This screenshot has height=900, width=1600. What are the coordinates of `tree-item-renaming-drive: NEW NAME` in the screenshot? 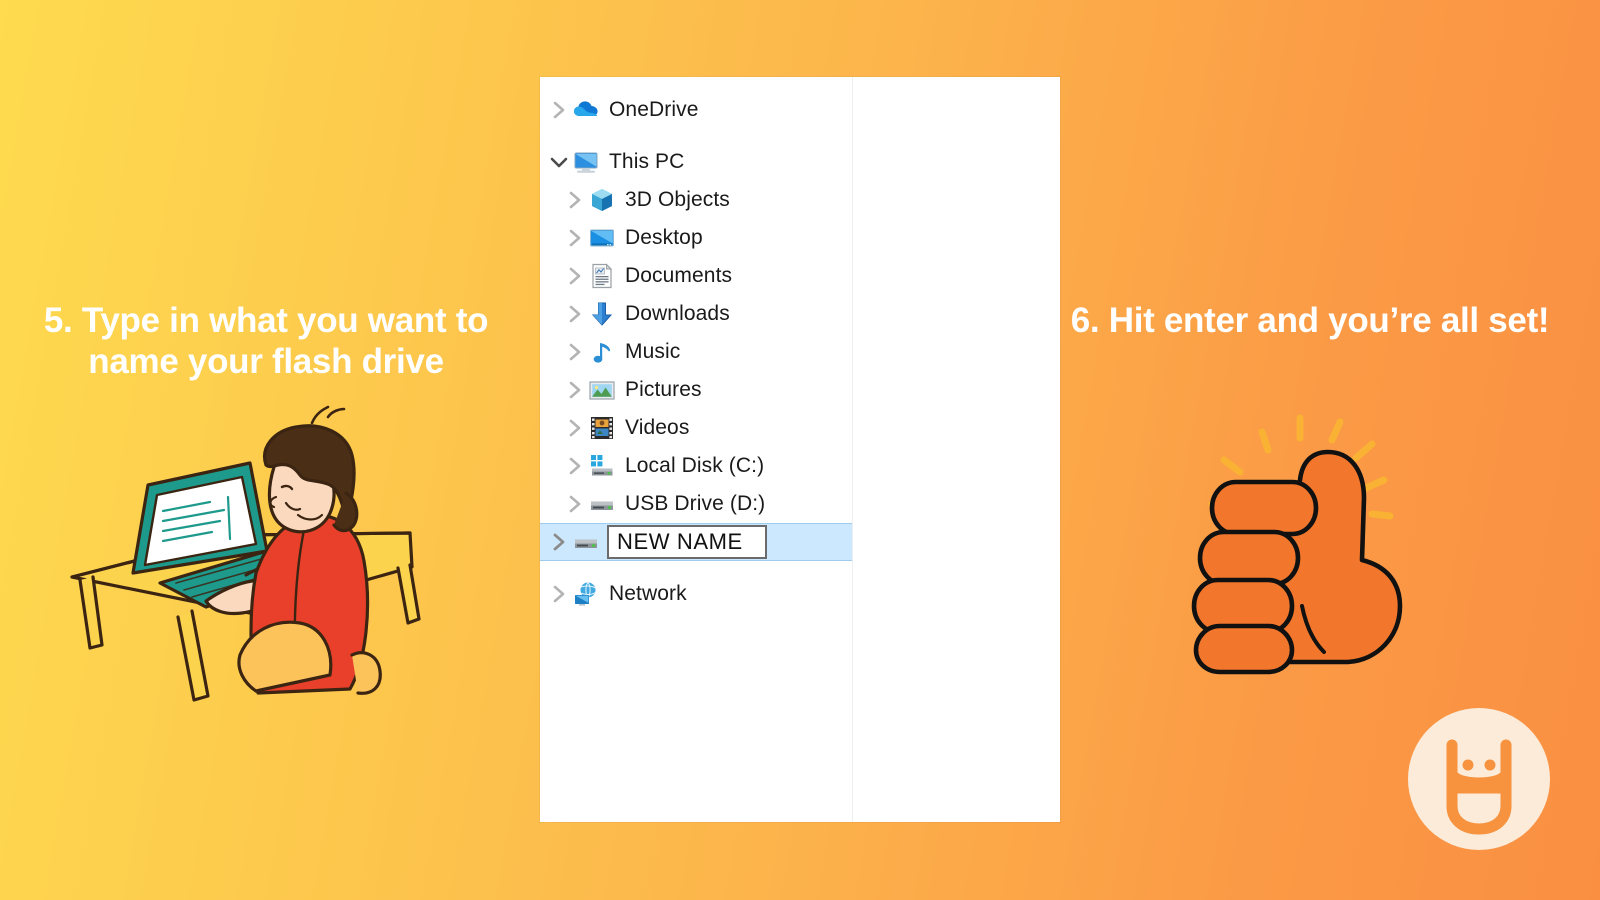 It's located at (696, 542).